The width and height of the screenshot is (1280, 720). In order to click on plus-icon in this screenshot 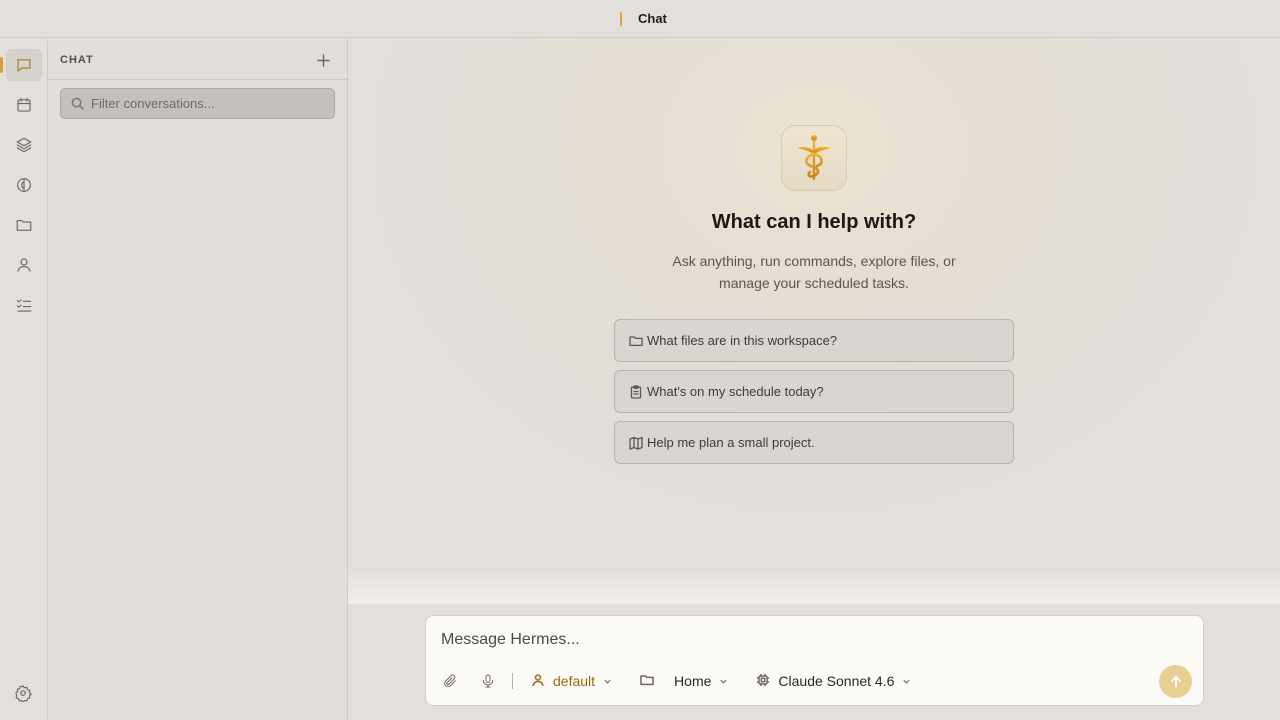, I will do `click(323, 60)`.